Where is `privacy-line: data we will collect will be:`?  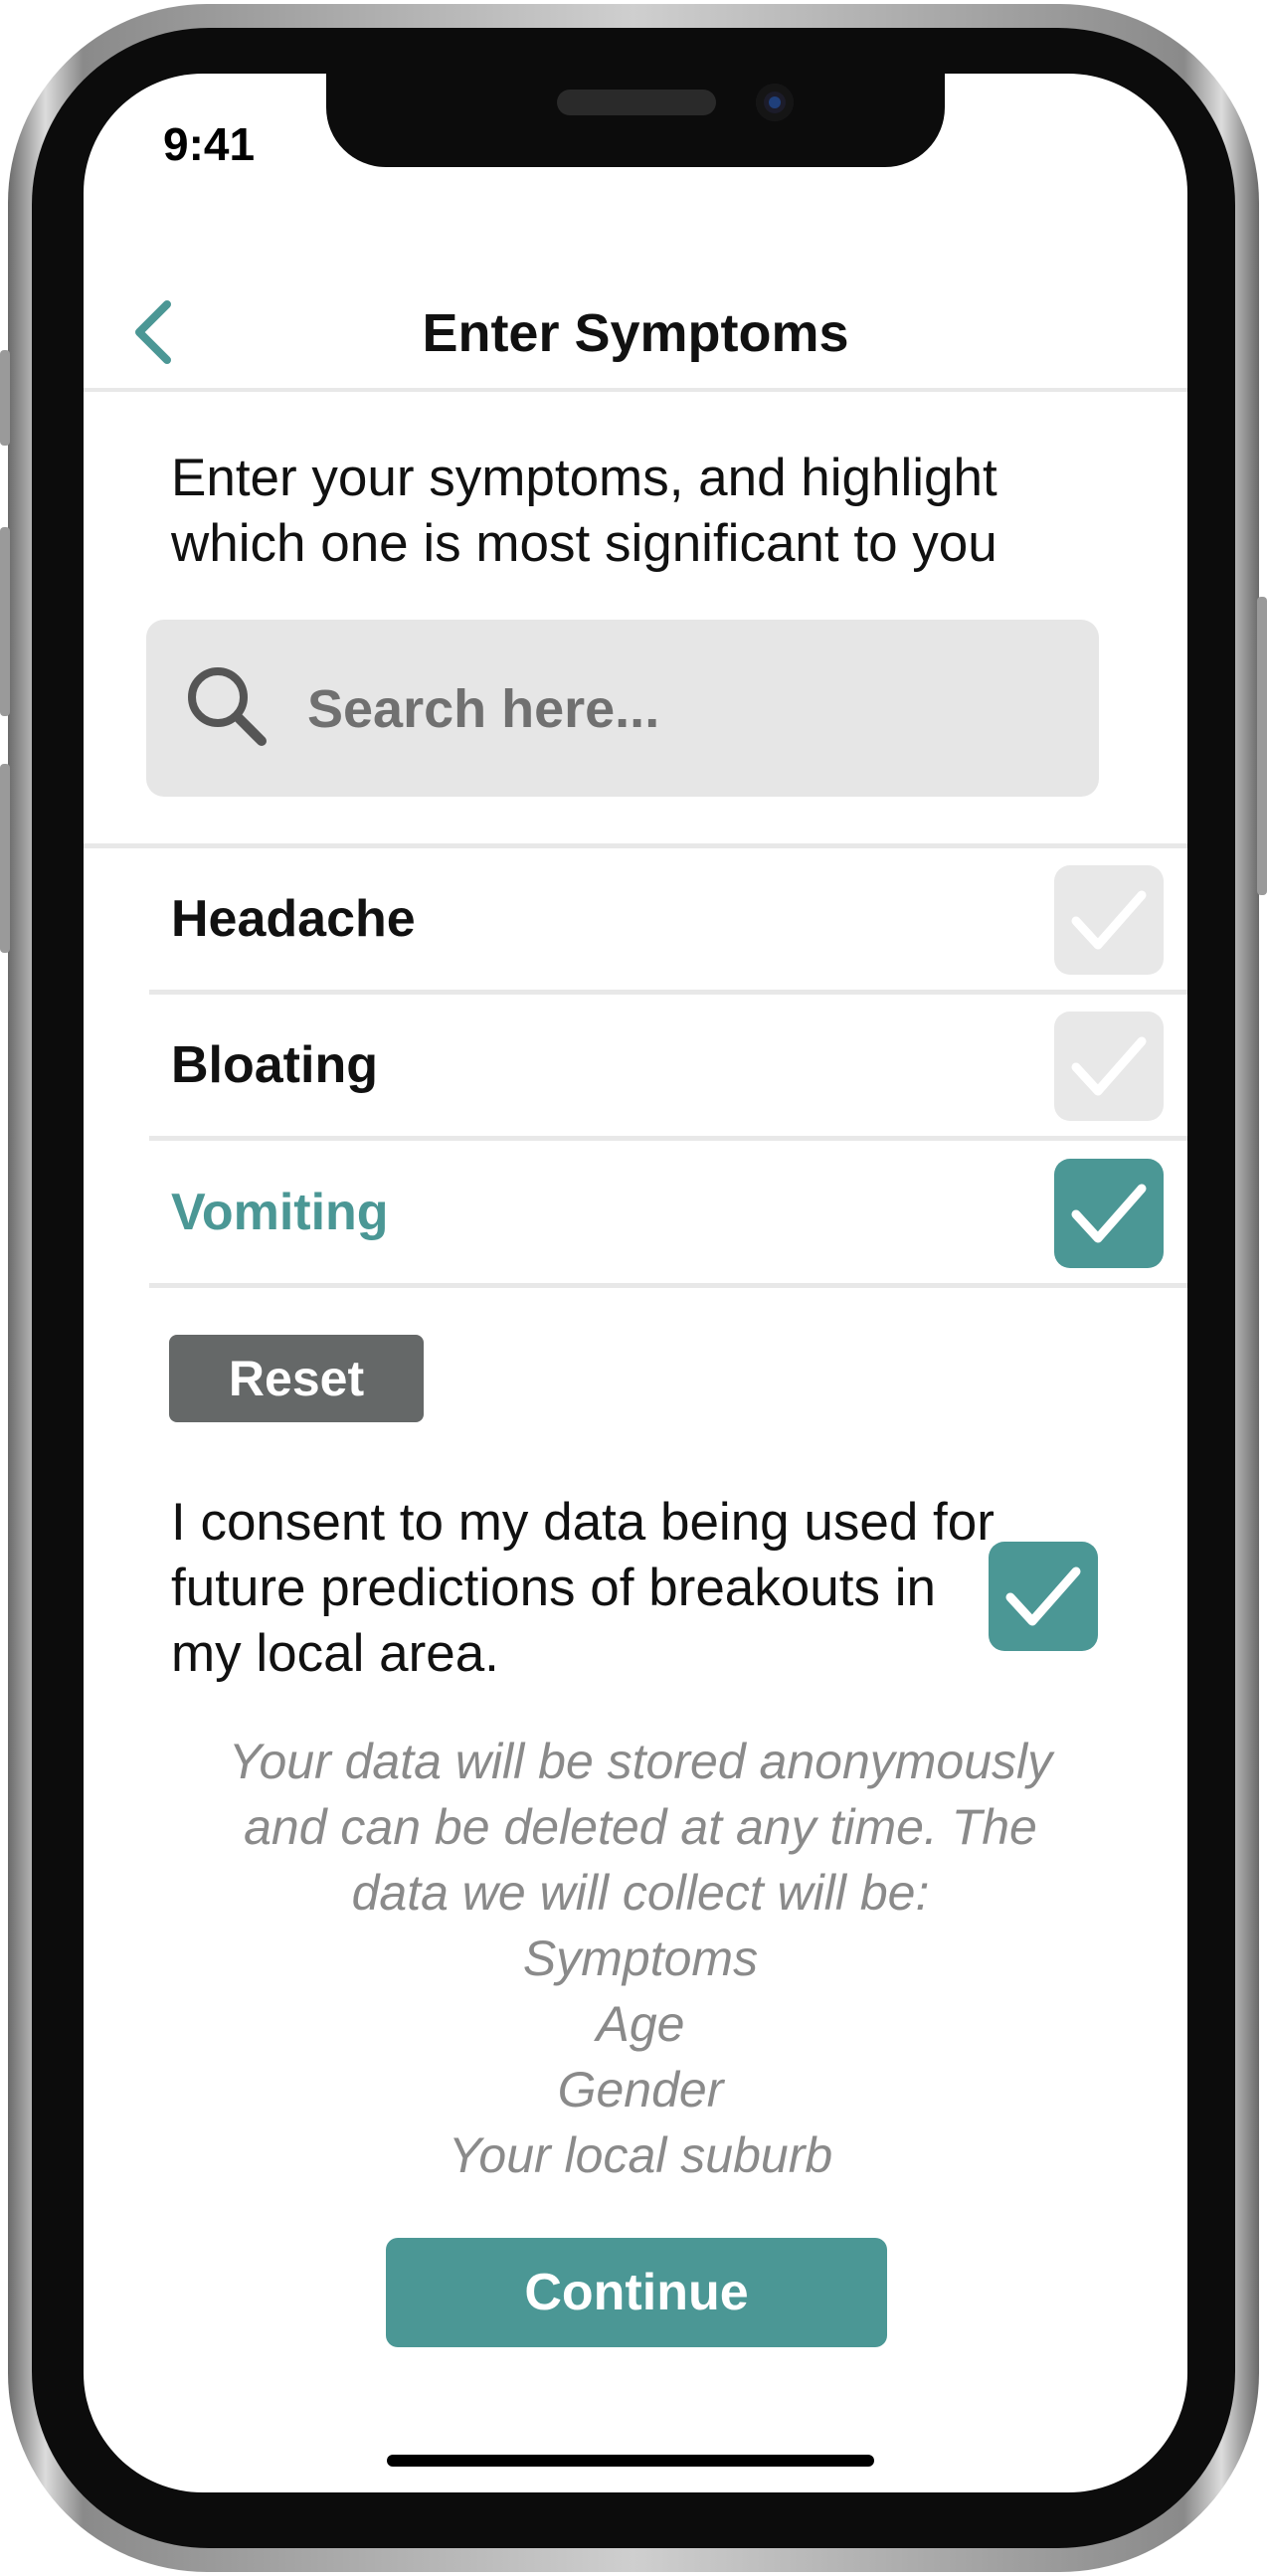 privacy-line: data we will collect will be: is located at coordinates (641, 1893).